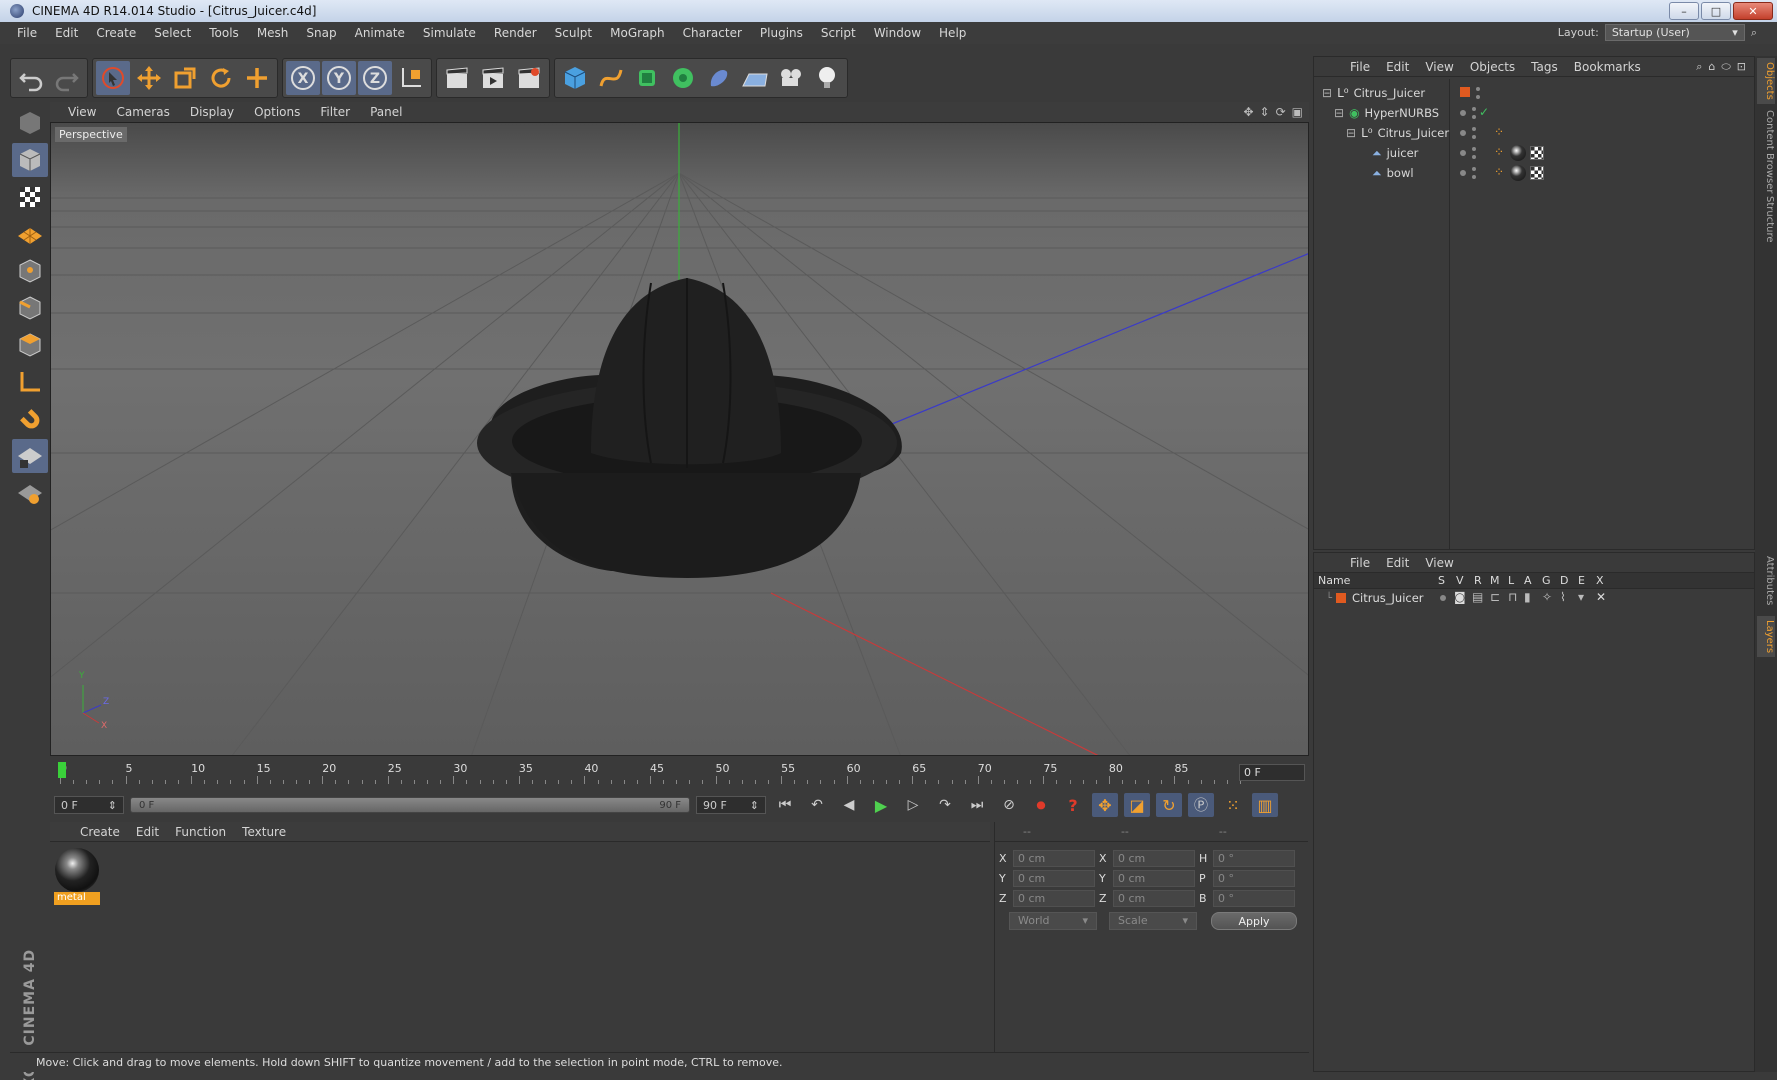 This screenshot has height=1080, width=1777. I want to click on maximize-button: □, so click(1716, 11).